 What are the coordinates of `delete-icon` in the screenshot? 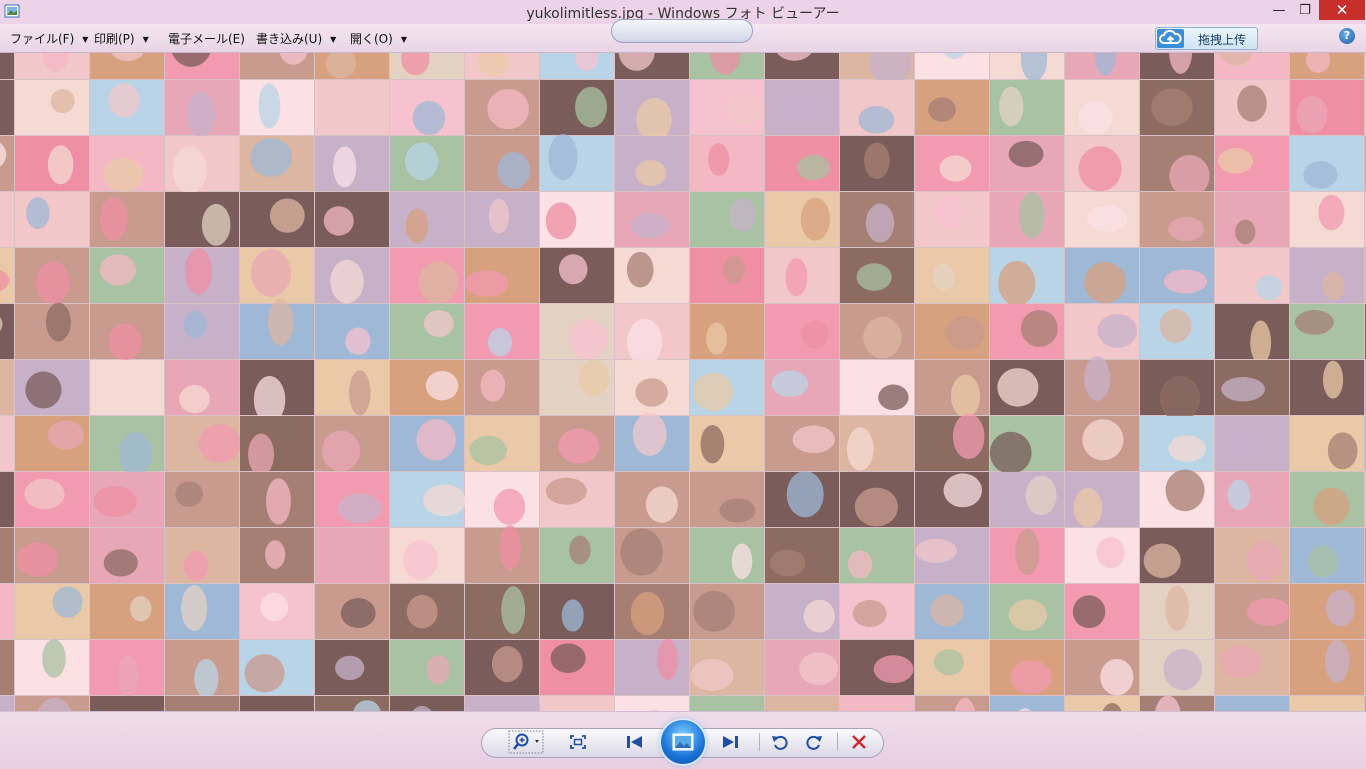 It's located at (859, 742).